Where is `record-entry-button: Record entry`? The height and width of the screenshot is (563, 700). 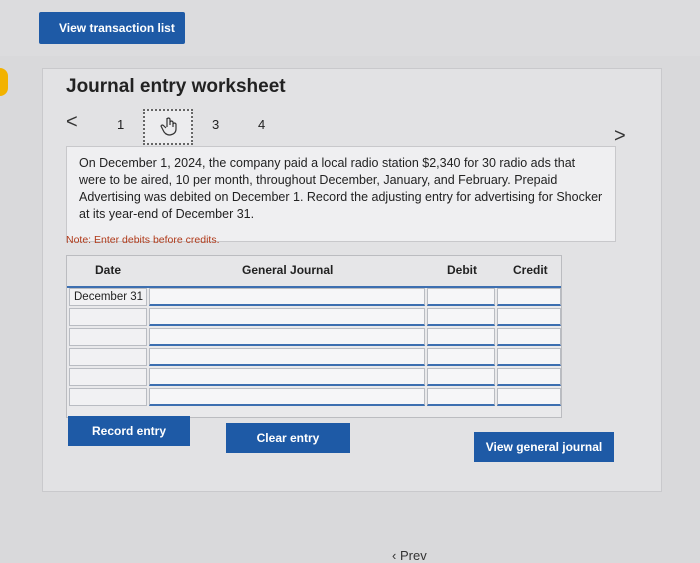
record-entry-button: Record entry is located at coordinates (129, 431).